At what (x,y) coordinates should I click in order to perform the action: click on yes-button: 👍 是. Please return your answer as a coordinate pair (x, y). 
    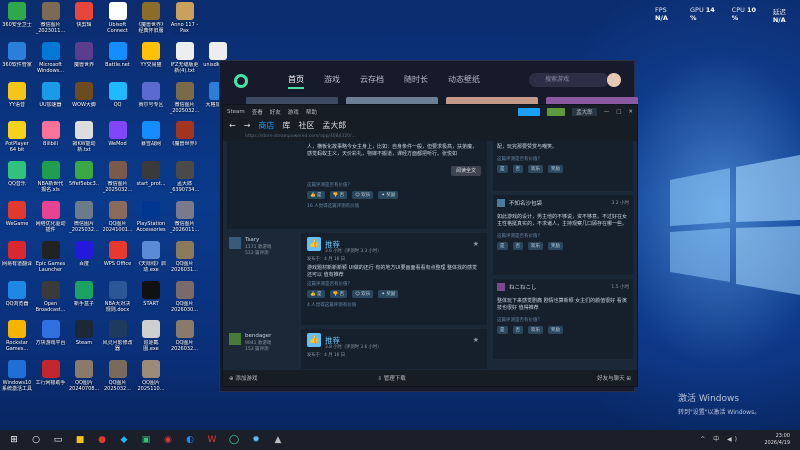
    Looking at the image, I should click on (316, 294).